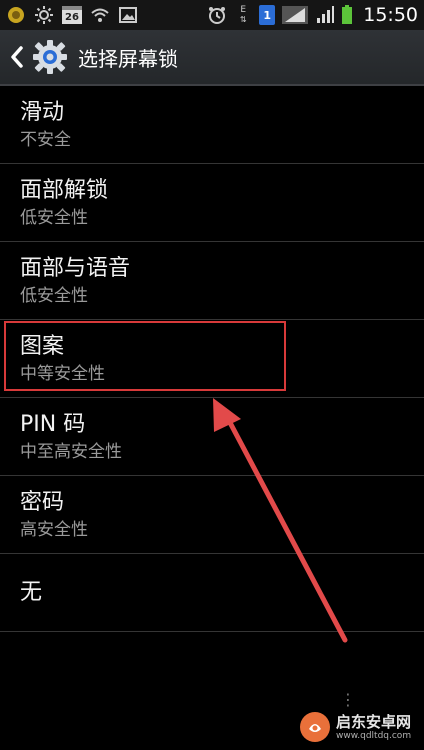 The height and width of the screenshot is (750, 424). I want to click on watermark-logo-icon, so click(315, 727).